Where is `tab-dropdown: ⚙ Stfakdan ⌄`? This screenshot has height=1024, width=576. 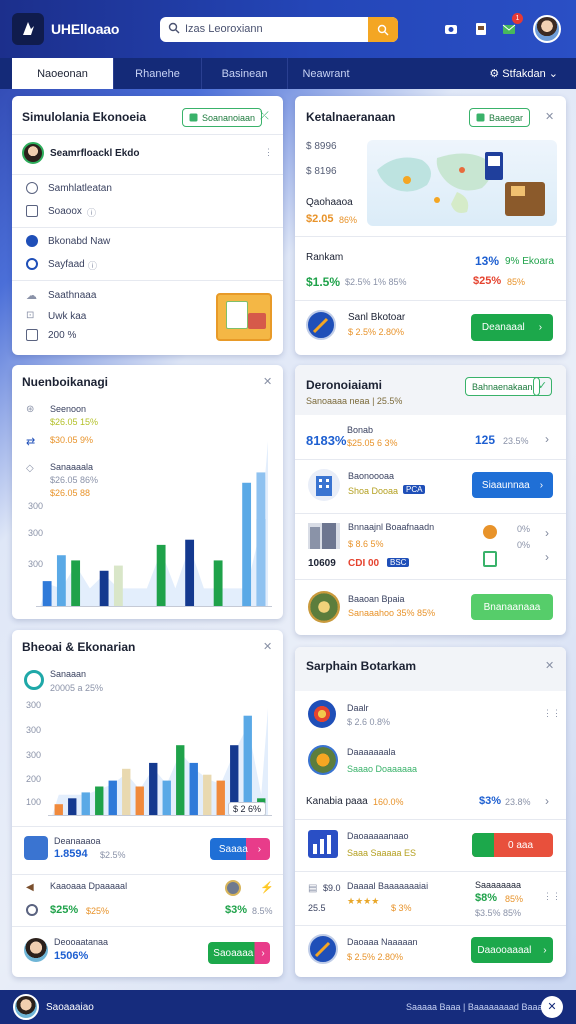
tab-dropdown: ⚙ Stfakdan ⌄ is located at coordinates (523, 73).